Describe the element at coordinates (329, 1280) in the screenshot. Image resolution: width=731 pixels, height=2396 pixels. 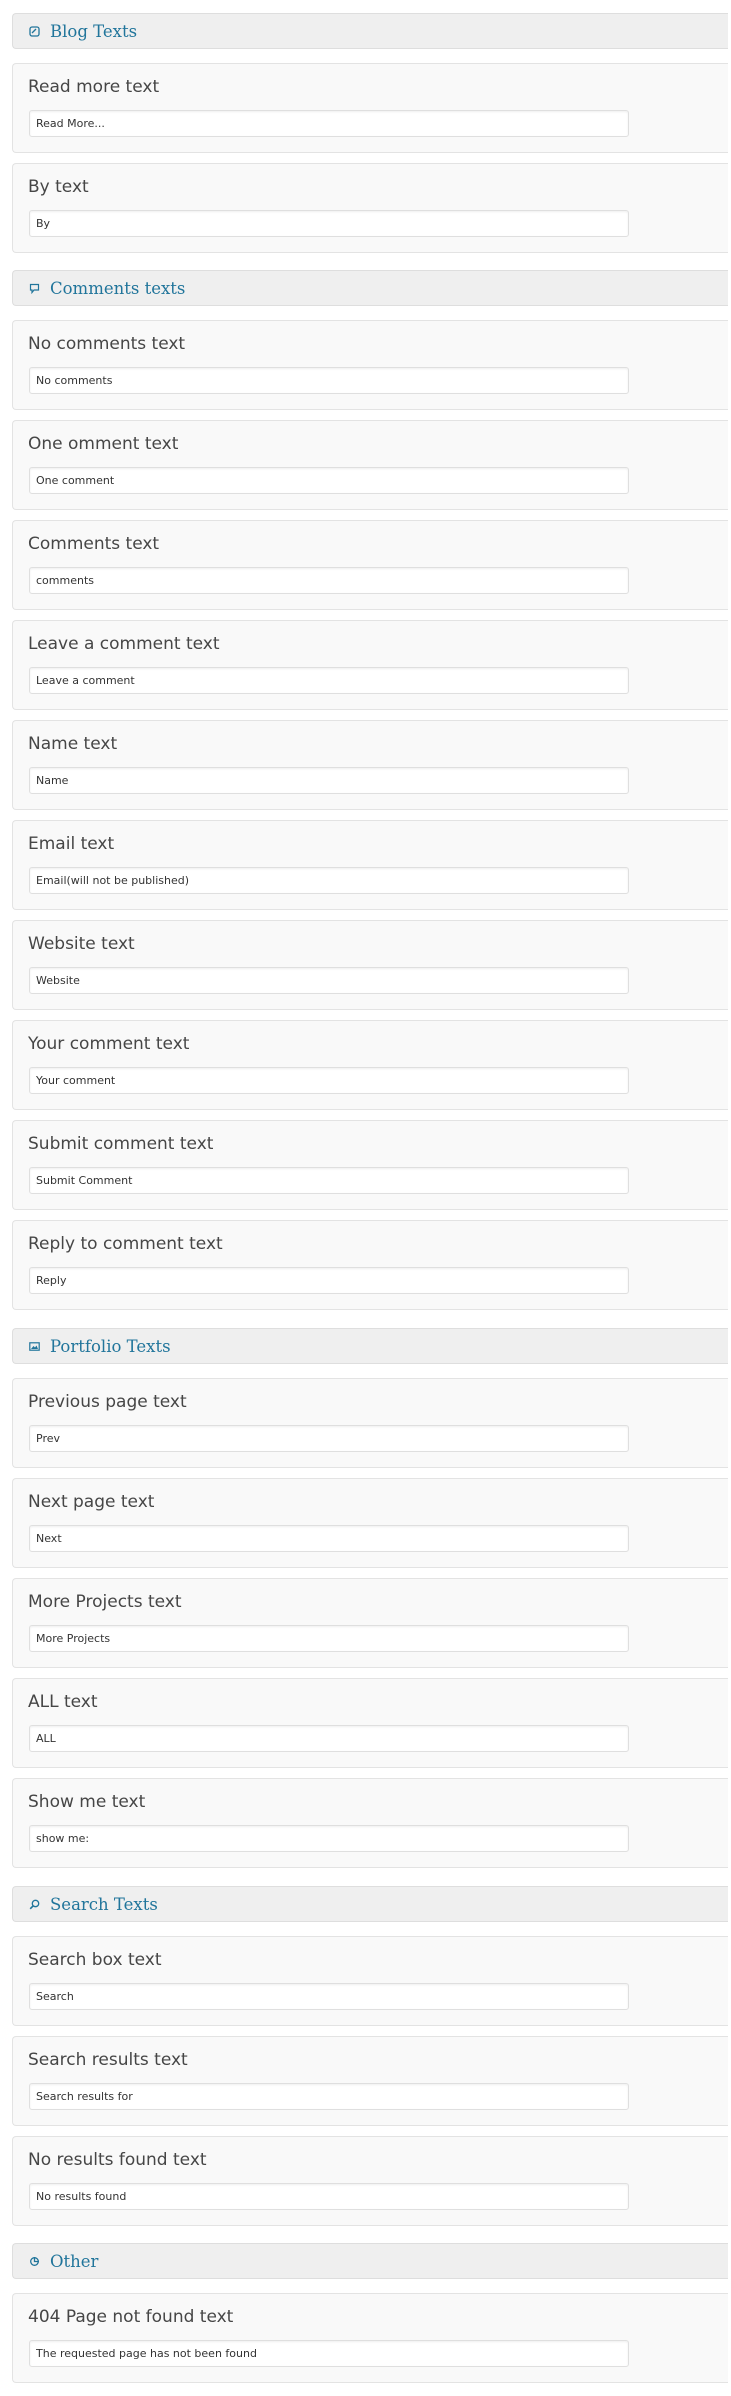
I see `reply-to-comment-text-input` at that location.